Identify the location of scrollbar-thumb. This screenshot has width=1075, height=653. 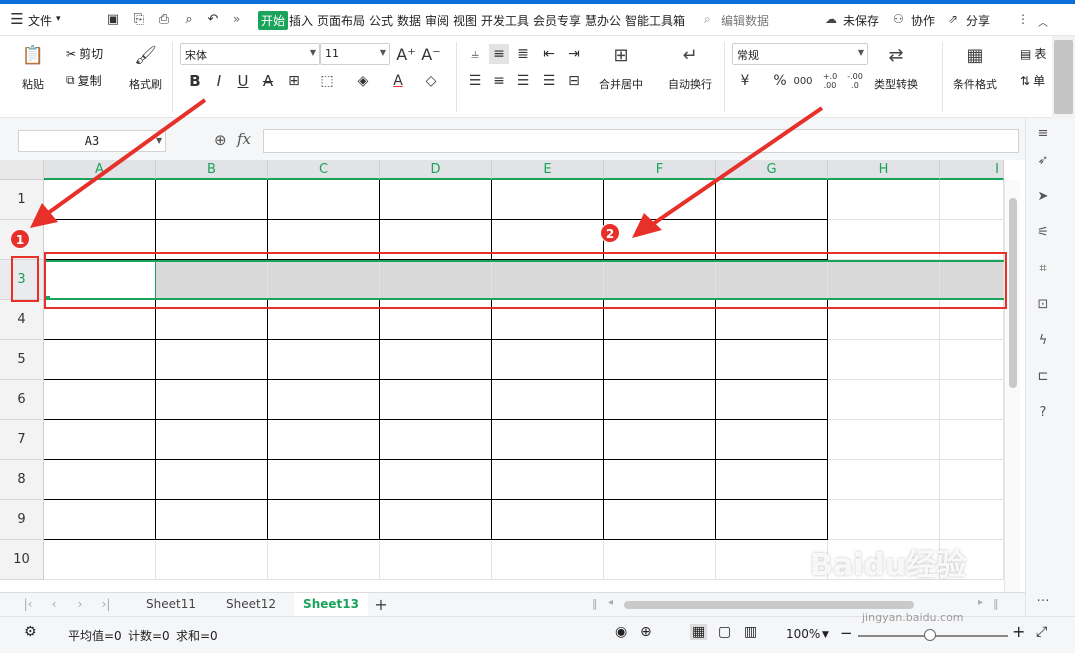
(1063, 77).